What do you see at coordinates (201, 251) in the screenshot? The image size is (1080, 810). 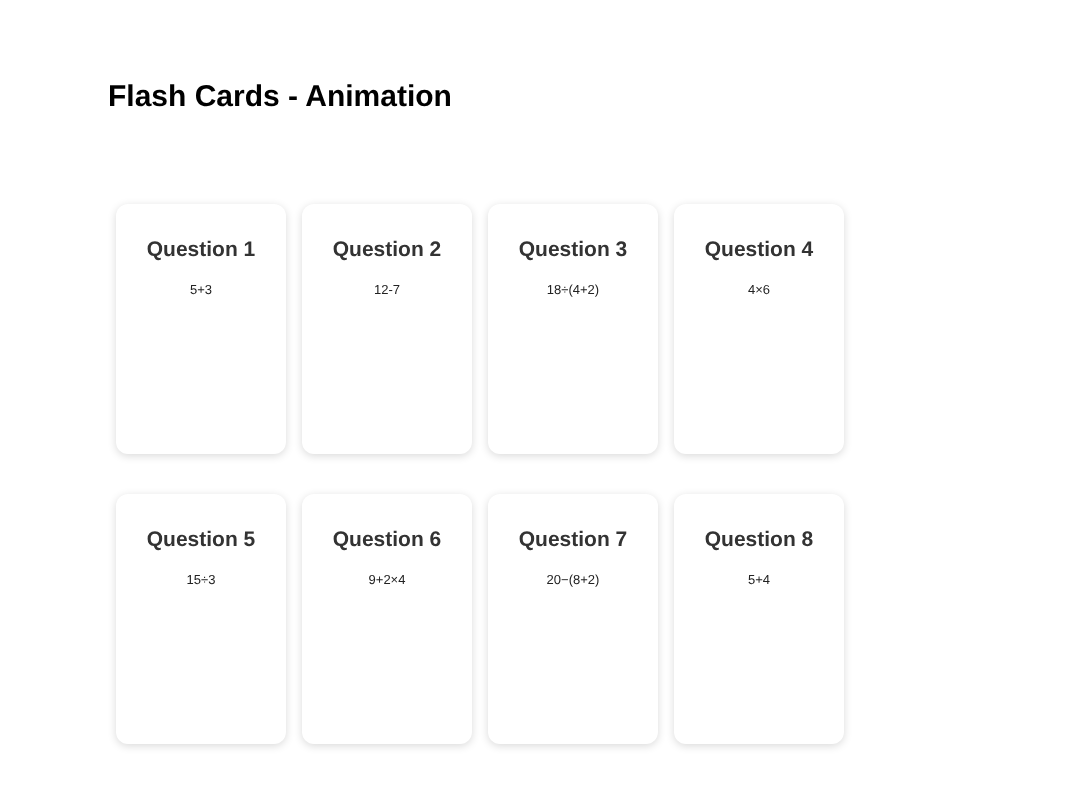 I see `card-question: Question 1` at bounding box center [201, 251].